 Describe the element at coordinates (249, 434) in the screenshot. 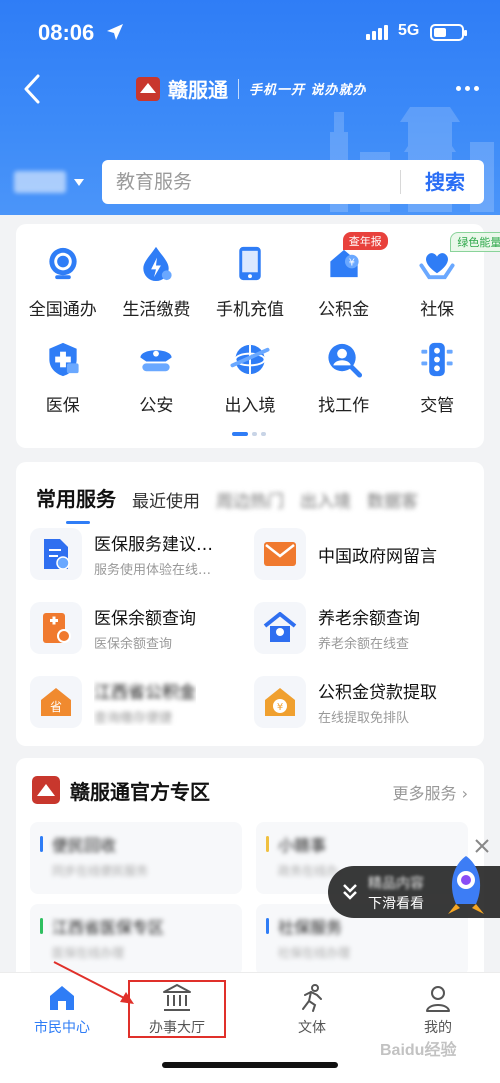

I see `grid-page-indicator` at that location.